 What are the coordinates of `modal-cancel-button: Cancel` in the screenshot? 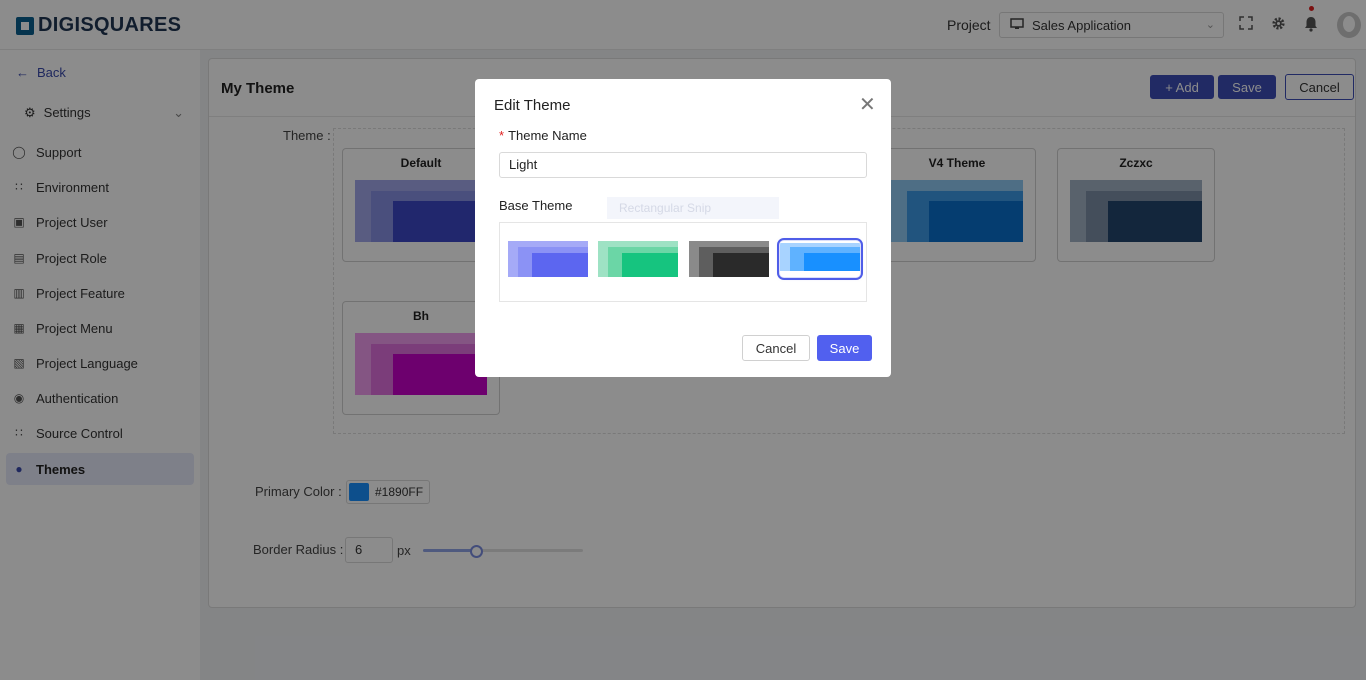 It's located at (776, 348).